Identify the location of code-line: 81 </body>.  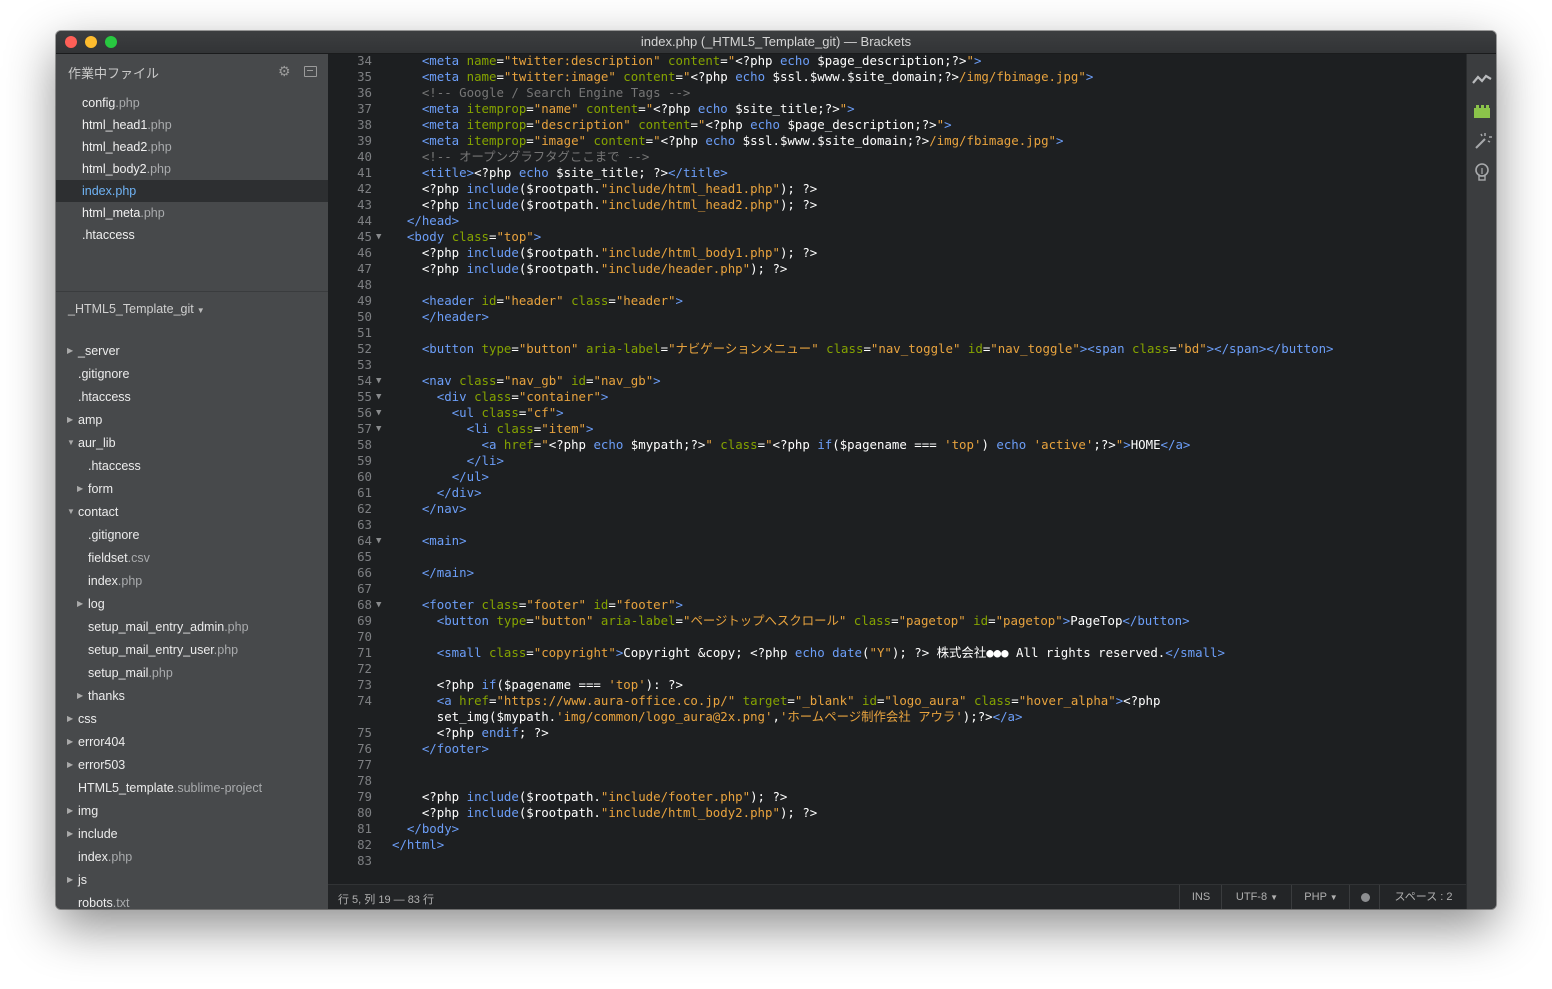
(897, 829).